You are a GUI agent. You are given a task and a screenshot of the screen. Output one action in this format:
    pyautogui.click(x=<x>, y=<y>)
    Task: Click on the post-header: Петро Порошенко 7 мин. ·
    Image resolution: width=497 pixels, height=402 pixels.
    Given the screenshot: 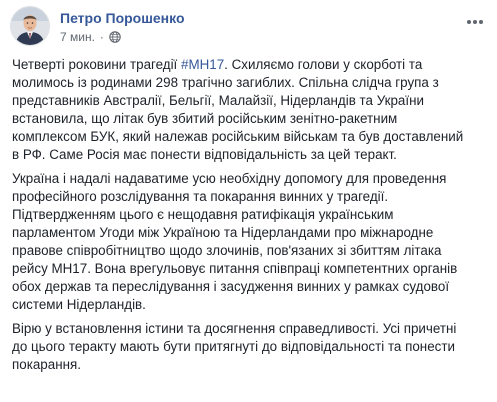 What is the action you would take?
    pyautogui.click(x=97, y=28)
    